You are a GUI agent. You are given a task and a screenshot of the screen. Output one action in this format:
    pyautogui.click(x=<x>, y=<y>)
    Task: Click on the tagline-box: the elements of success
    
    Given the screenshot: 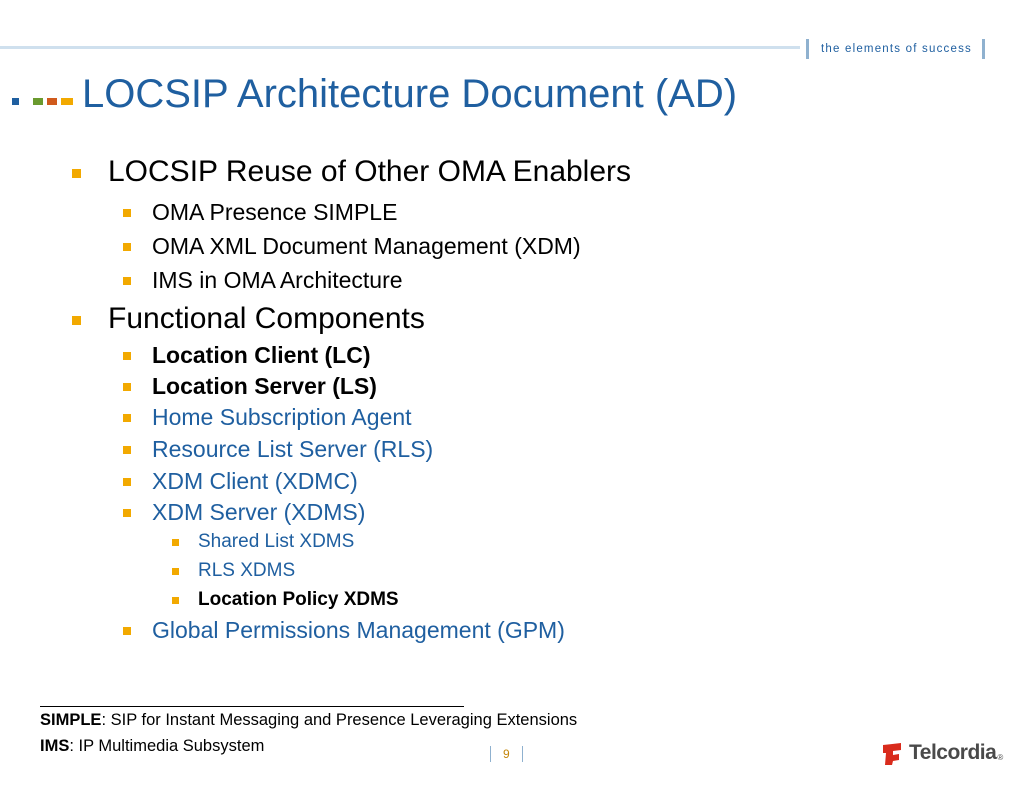 What is the action you would take?
    pyautogui.click(x=895, y=49)
    